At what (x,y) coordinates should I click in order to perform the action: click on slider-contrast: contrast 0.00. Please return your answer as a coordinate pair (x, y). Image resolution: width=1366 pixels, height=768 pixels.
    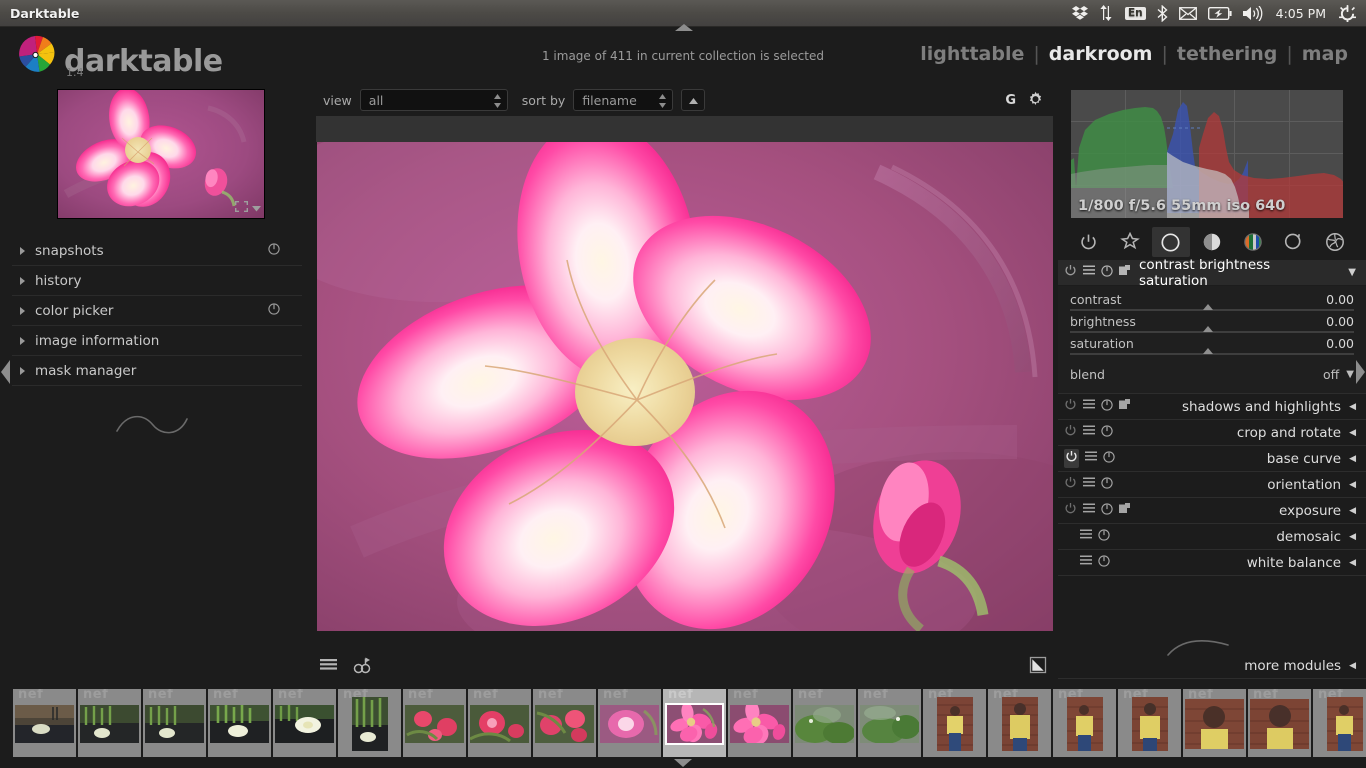
    Looking at the image, I should click on (1212, 301).